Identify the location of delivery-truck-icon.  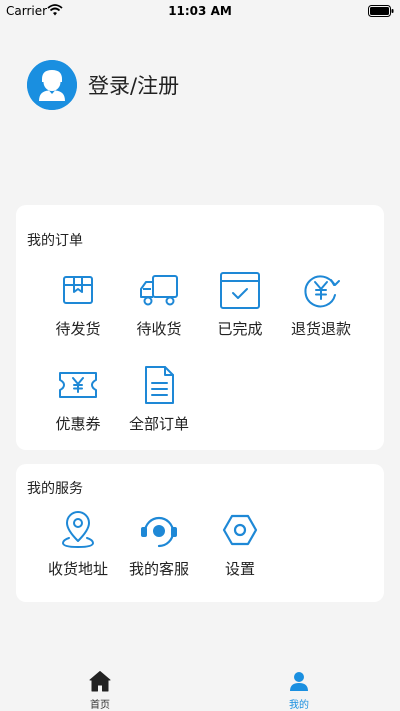
(159, 290).